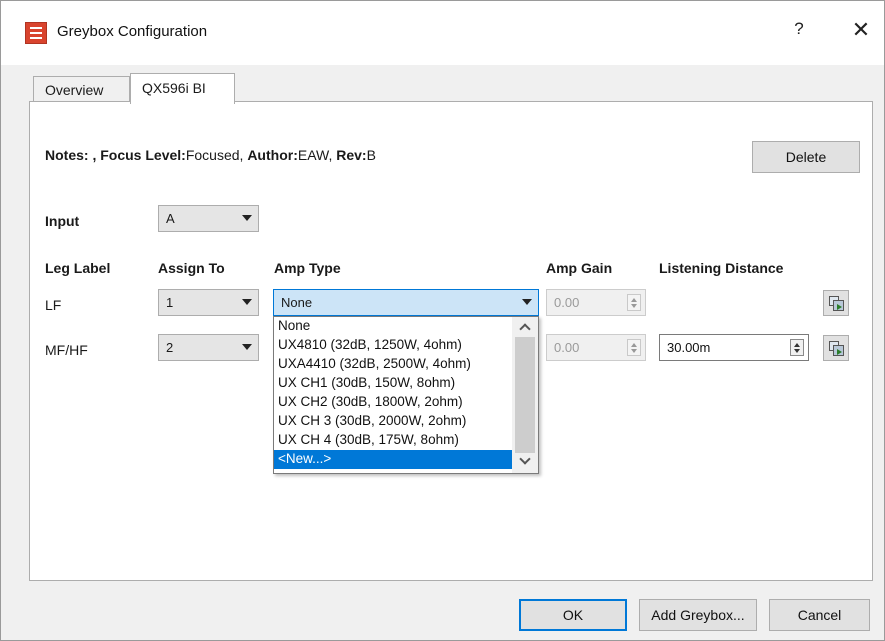 This screenshot has height=641, width=885. I want to click on greybox-app-icon, so click(36, 33).